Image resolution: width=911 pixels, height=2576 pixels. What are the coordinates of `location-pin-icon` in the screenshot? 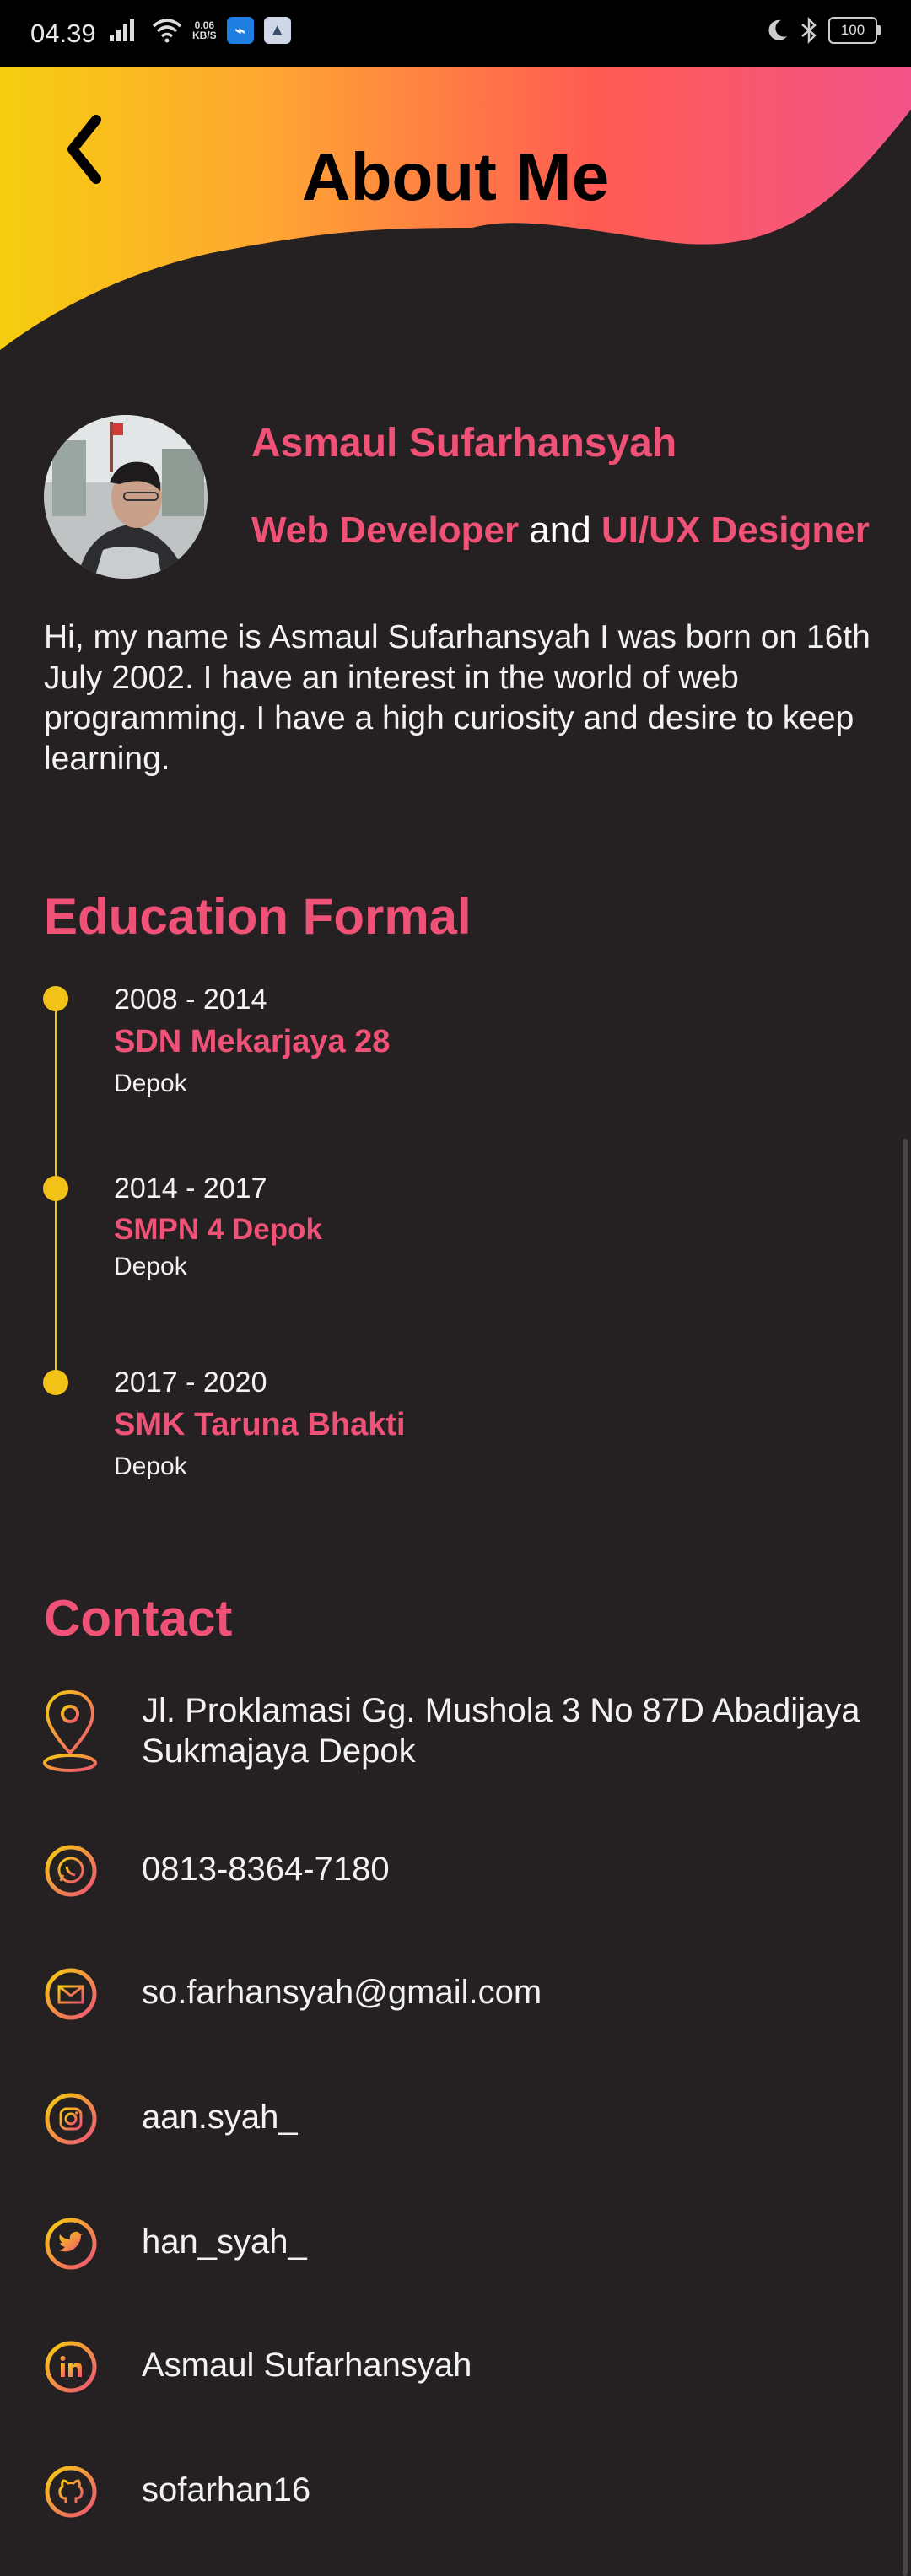 It's located at (70, 1730).